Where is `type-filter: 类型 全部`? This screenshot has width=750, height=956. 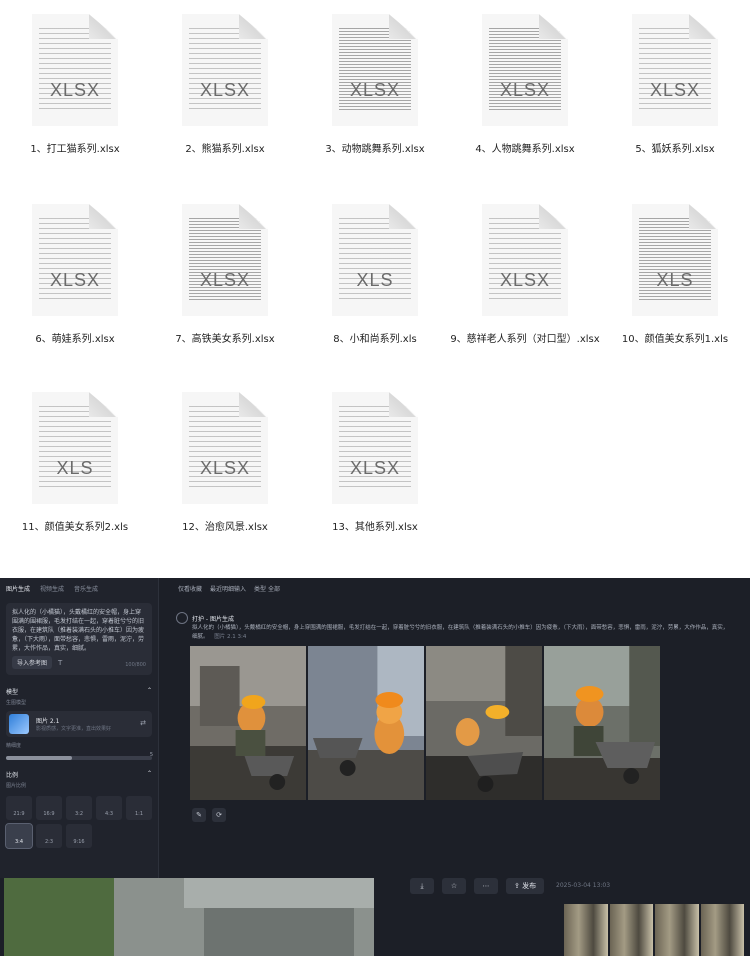 type-filter: 类型 全部 is located at coordinates (267, 588).